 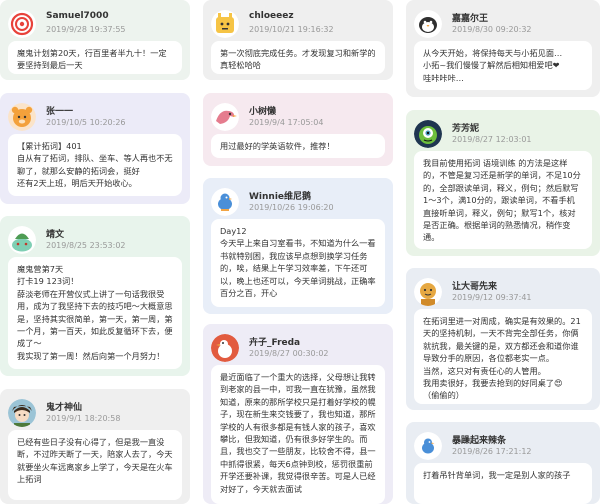 I want to click on username: 芳芳妮, so click(x=465, y=127).